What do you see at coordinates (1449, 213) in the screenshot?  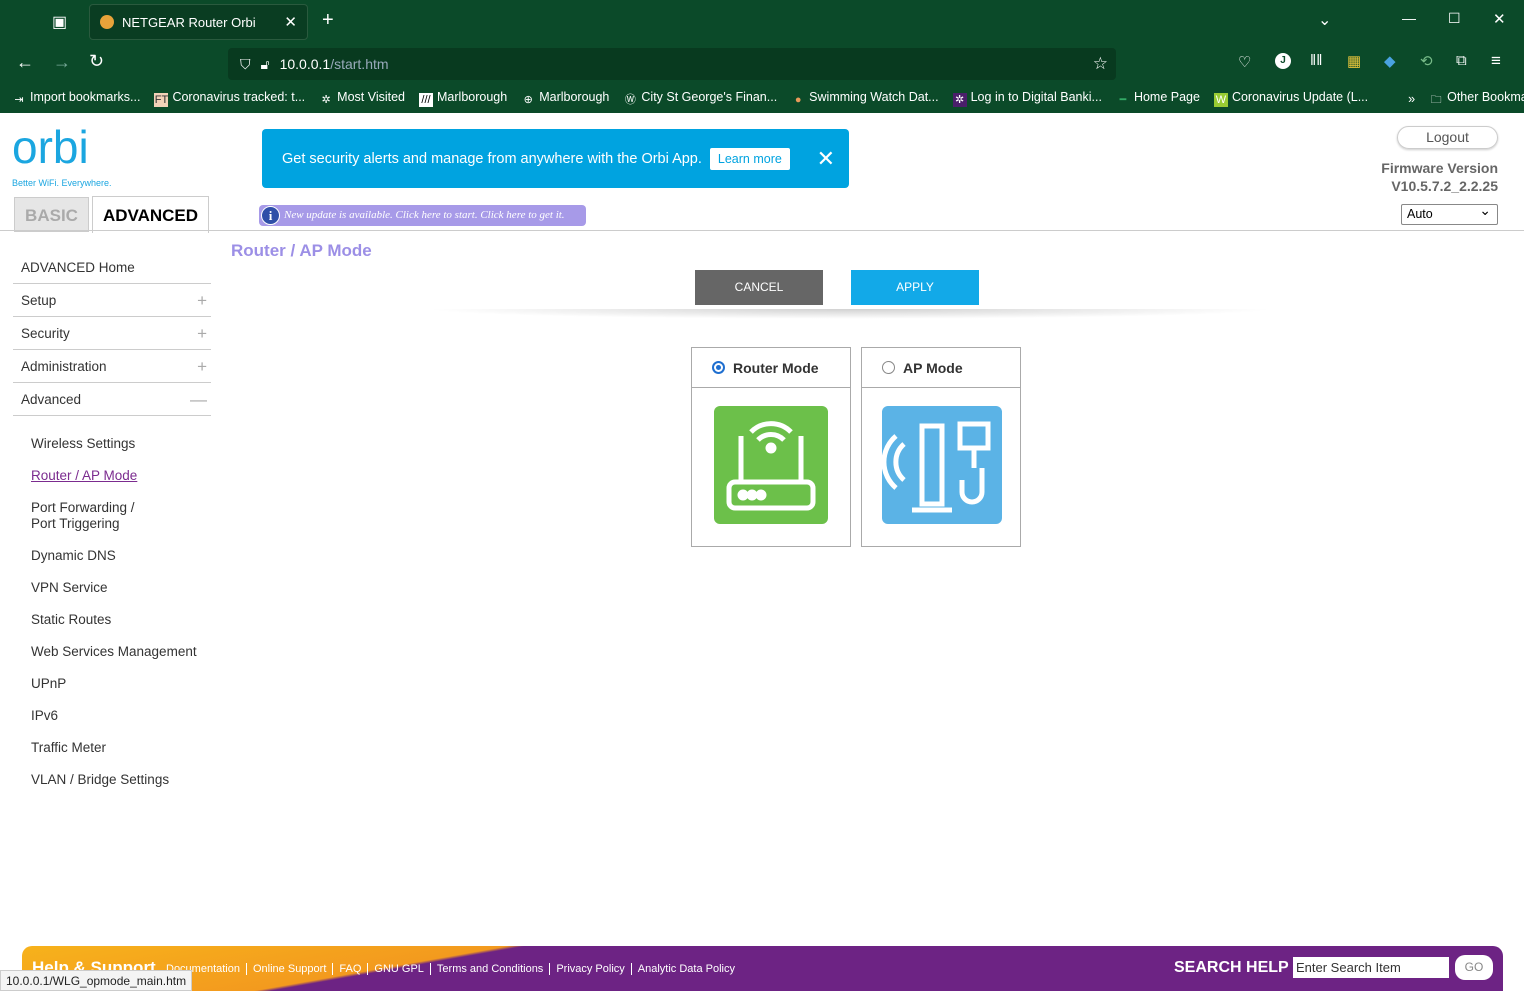 I see `language-select: Auto` at bounding box center [1449, 213].